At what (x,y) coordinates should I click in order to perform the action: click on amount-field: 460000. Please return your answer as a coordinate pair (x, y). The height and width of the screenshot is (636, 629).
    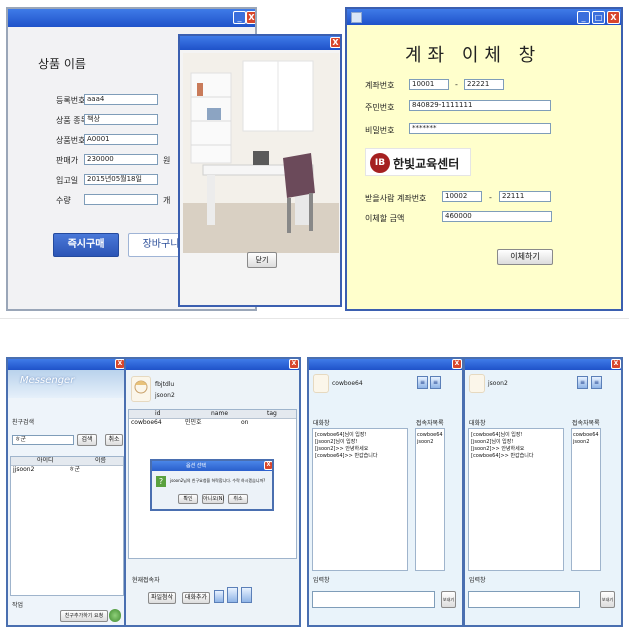
    Looking at the image, I should click on (497, 216).